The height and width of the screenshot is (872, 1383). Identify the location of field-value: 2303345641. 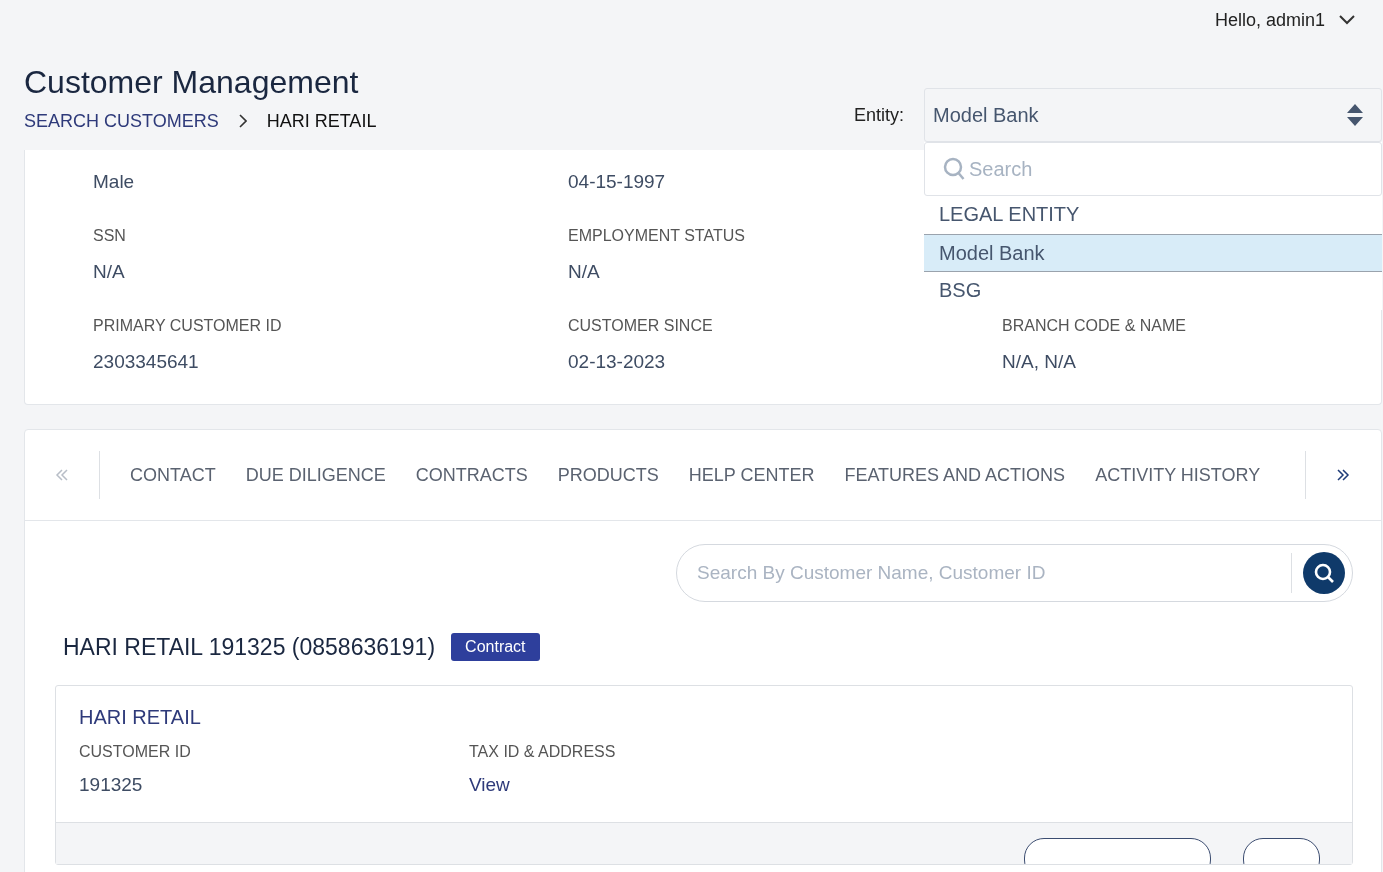
(146, 362).